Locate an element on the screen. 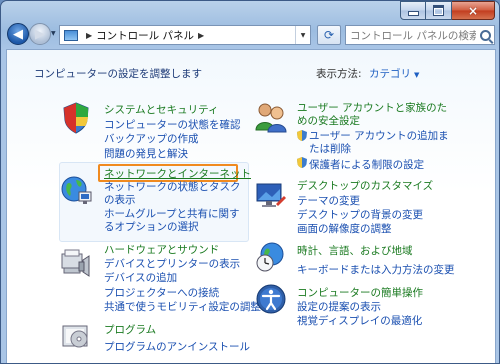 This screenshot has height=364, width=500. forward-arrow-icon: ▶ is located at coordinates (40, 34).